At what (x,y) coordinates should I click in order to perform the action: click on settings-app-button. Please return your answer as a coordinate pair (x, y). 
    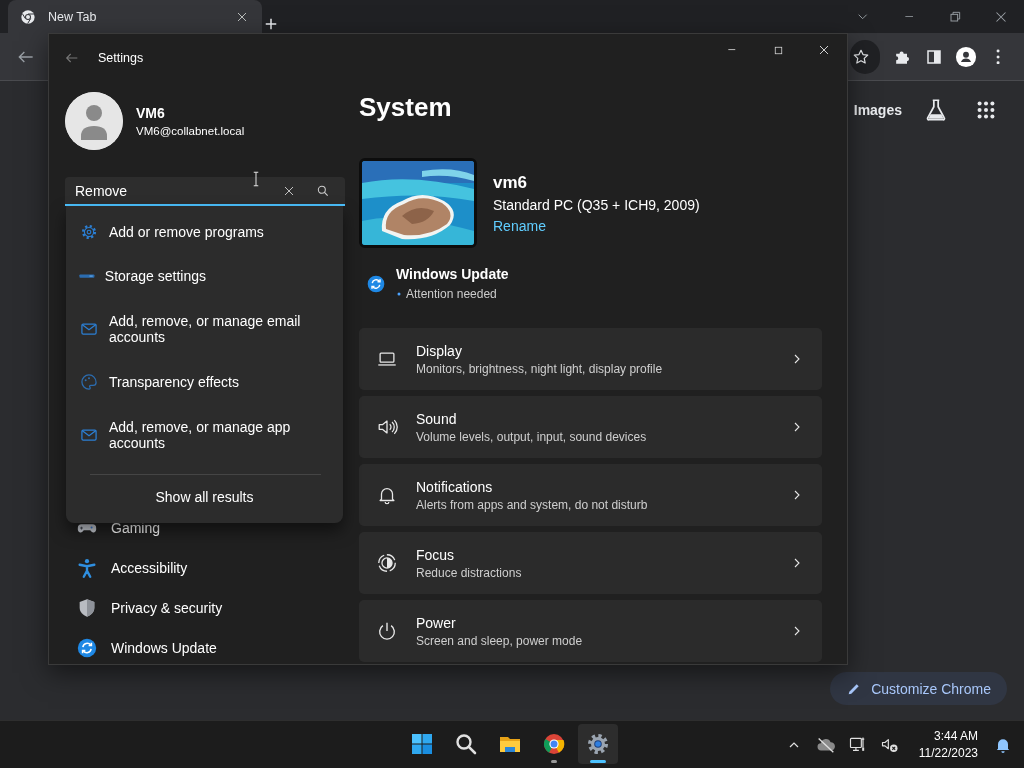
    Looking at the image, I should click on (598, 744).